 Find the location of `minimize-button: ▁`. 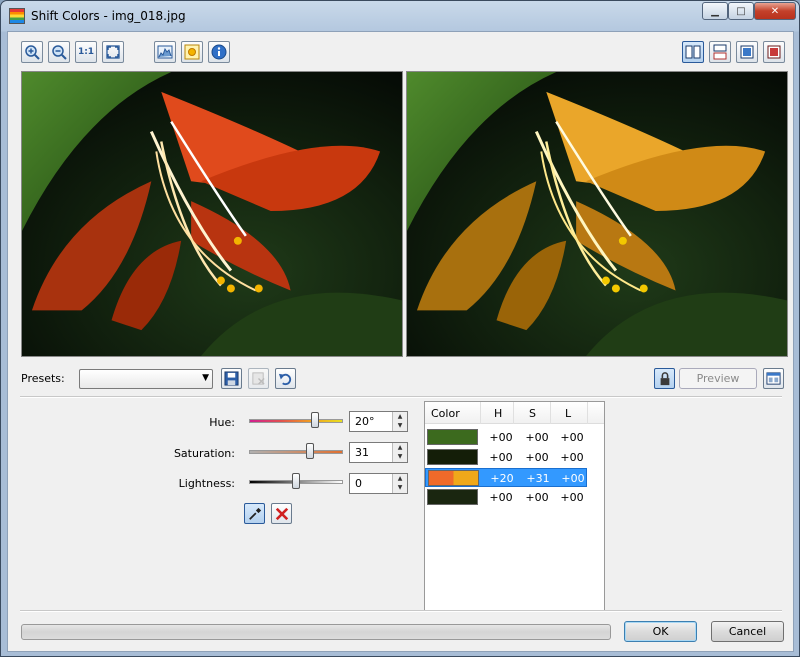

minimize-button: ▁ is located at coordinates (715, 11).